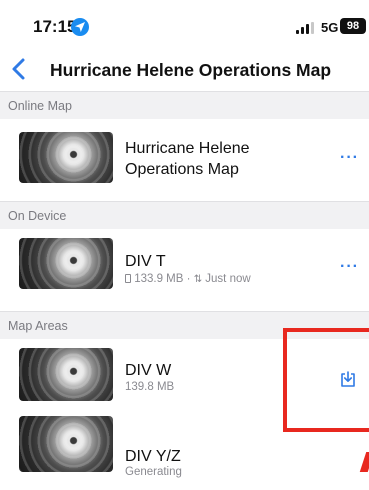  Describe the element at coordinates (191, 70) in the screenshot. I see `page-title: Hurricane Helene Operations Map` at that location.